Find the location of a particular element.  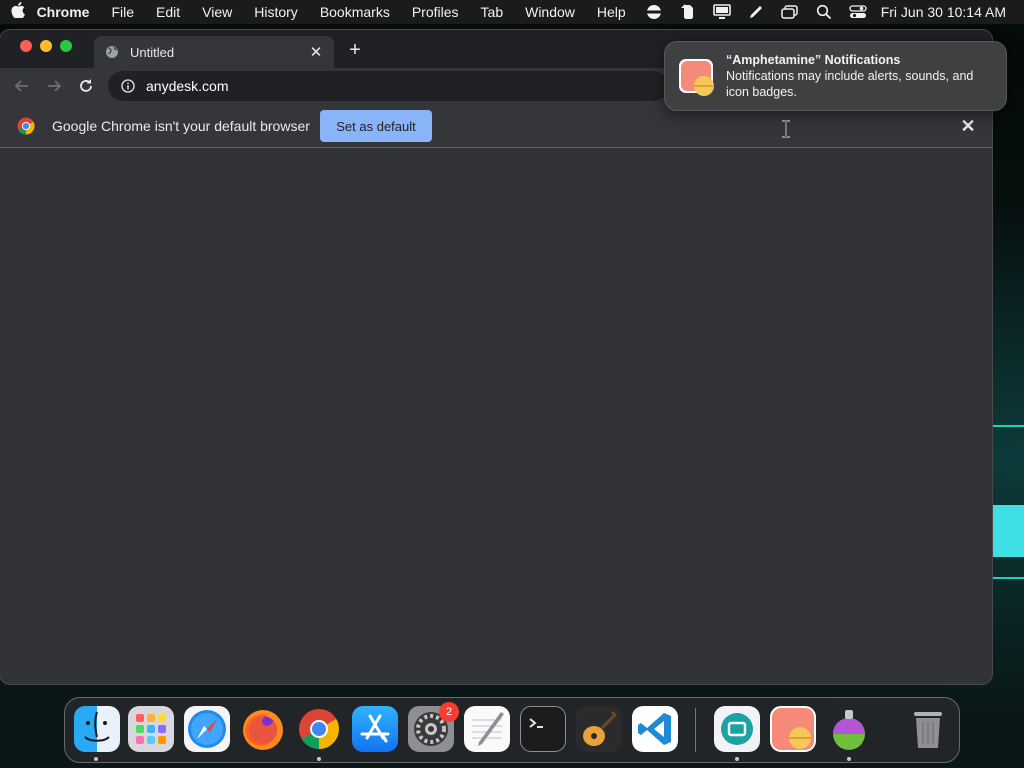

settings-notification-badge: 2 is located at coordinates (449, 712).